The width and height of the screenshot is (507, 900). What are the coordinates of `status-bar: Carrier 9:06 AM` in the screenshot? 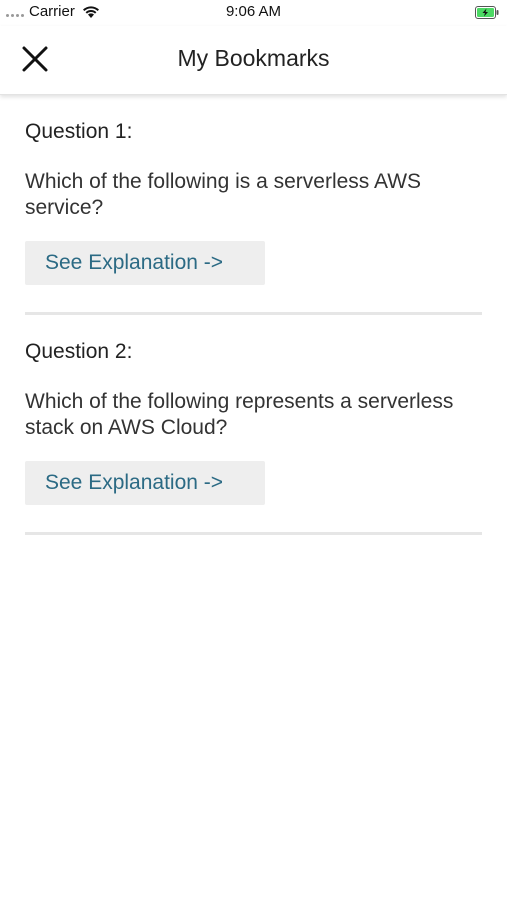 It's located at (253, 13).